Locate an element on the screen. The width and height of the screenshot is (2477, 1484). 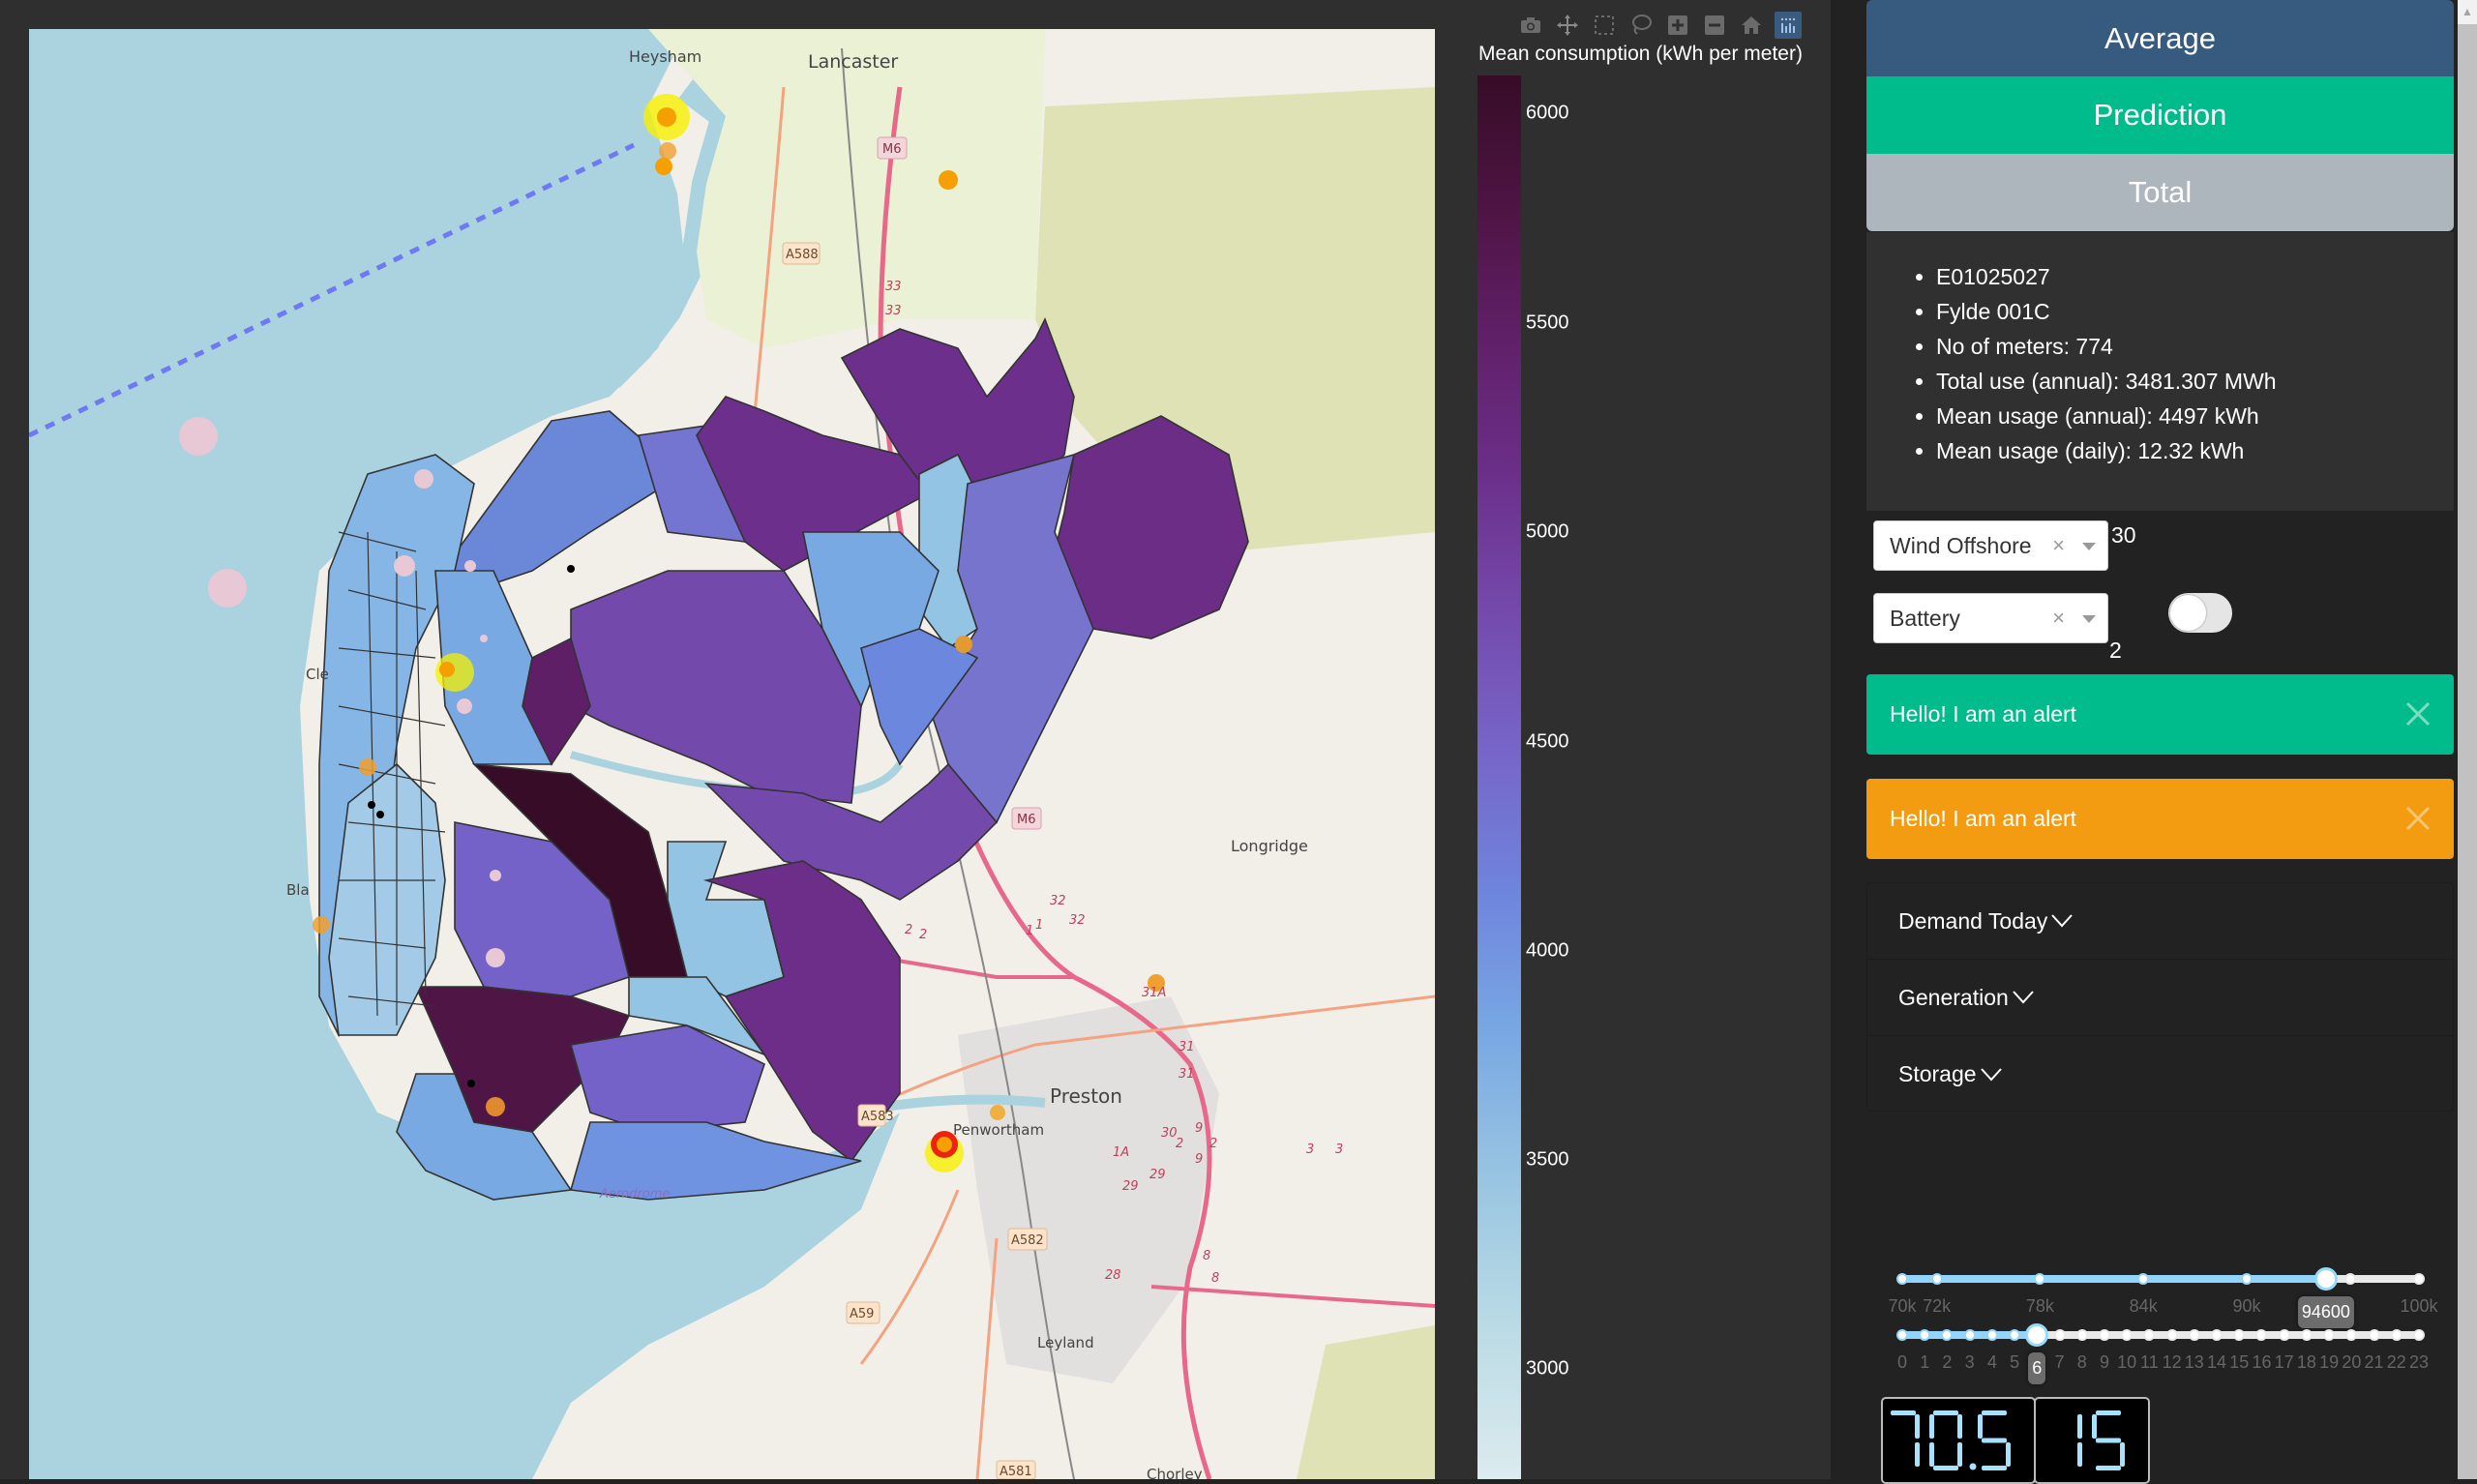
accordion-item-storage: Storage is located at coordinates (2160, 1074).